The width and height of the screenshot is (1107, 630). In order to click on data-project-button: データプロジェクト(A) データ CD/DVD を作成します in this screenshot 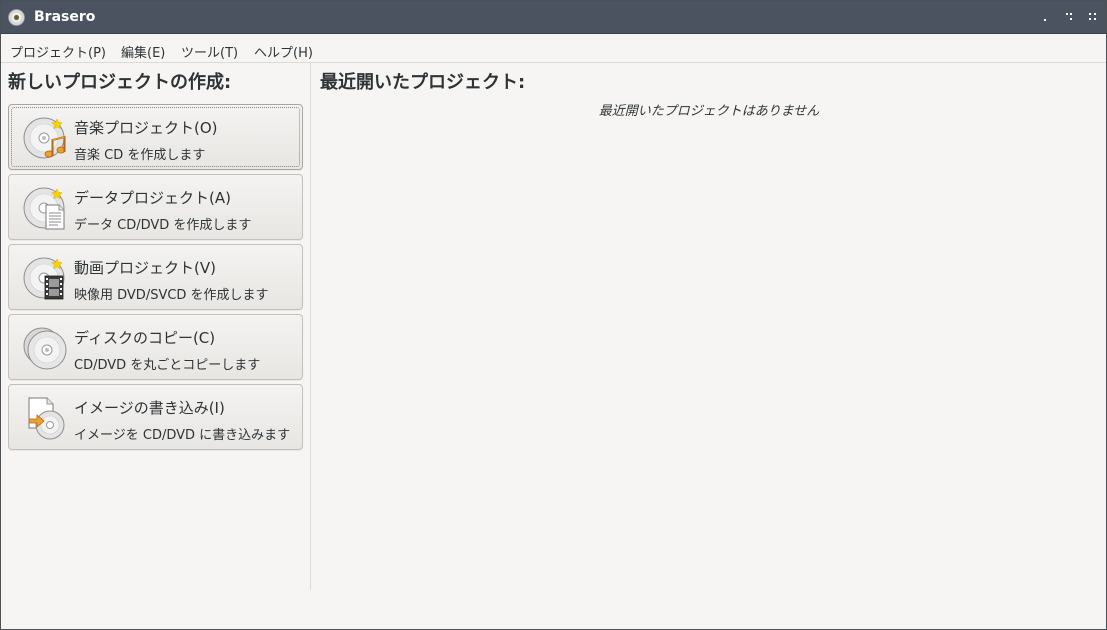, I will do `click(155, 207)`.